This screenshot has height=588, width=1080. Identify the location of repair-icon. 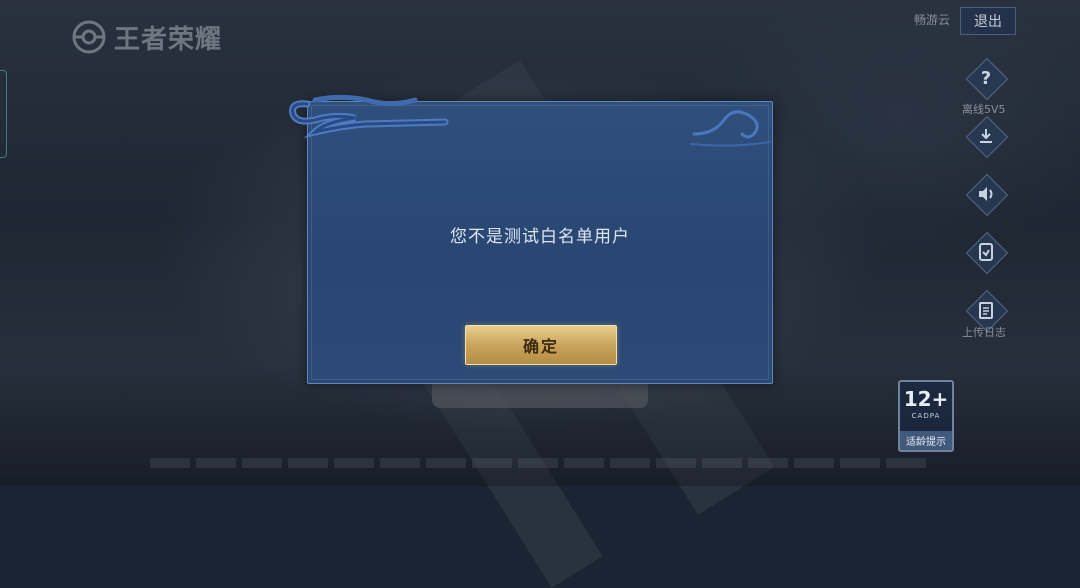
(986, 252).